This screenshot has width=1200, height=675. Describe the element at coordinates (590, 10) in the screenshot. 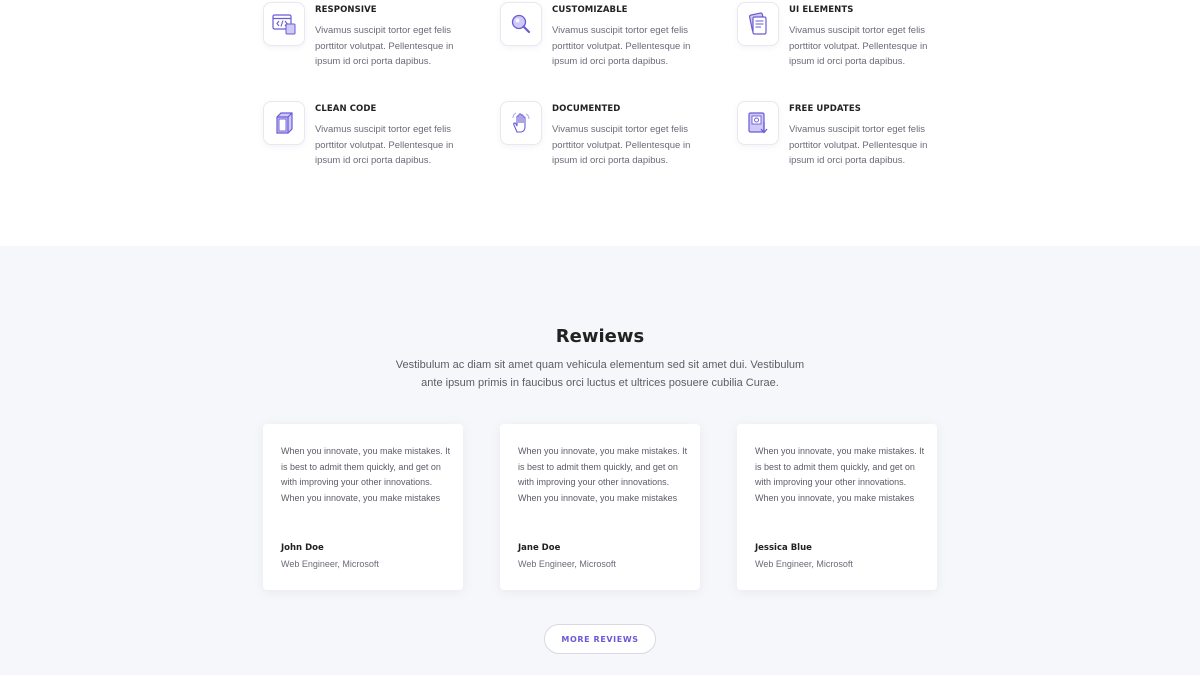

I see `feature-title: CUSTOMIZABLE` at that location.